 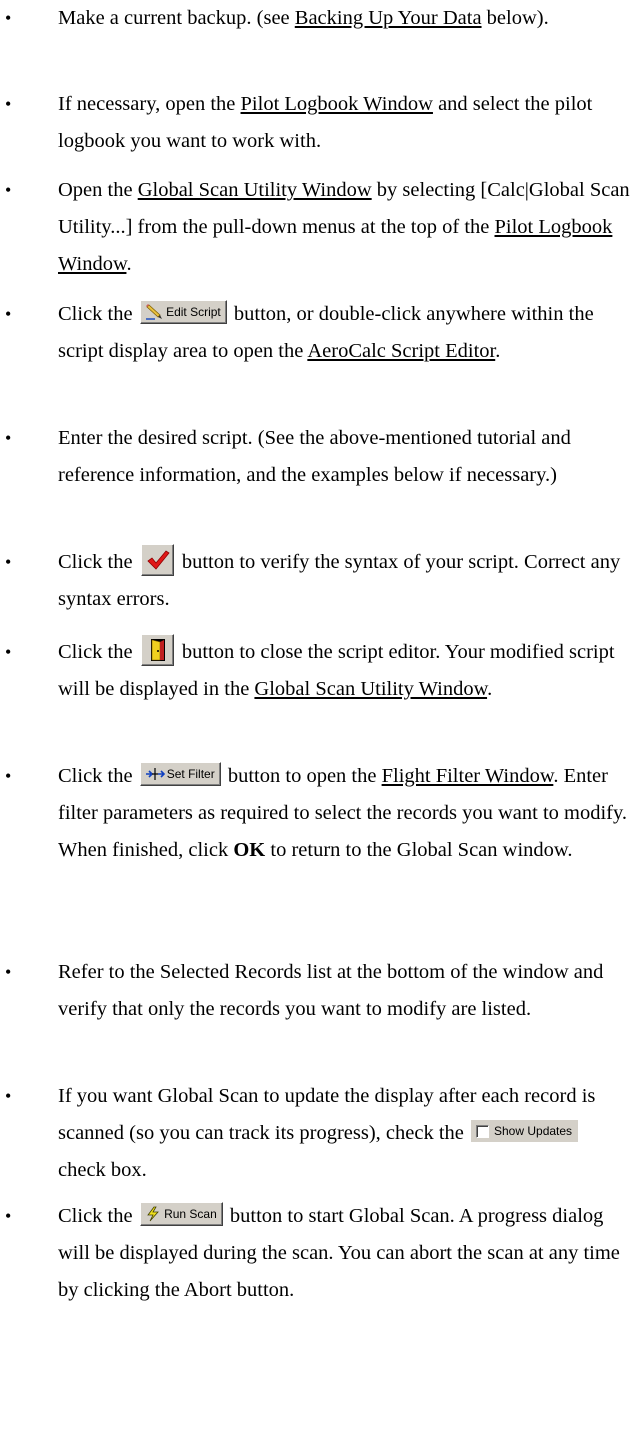 I want to click on run-scan-button: Run Scan, so click(x=181, y=1214).